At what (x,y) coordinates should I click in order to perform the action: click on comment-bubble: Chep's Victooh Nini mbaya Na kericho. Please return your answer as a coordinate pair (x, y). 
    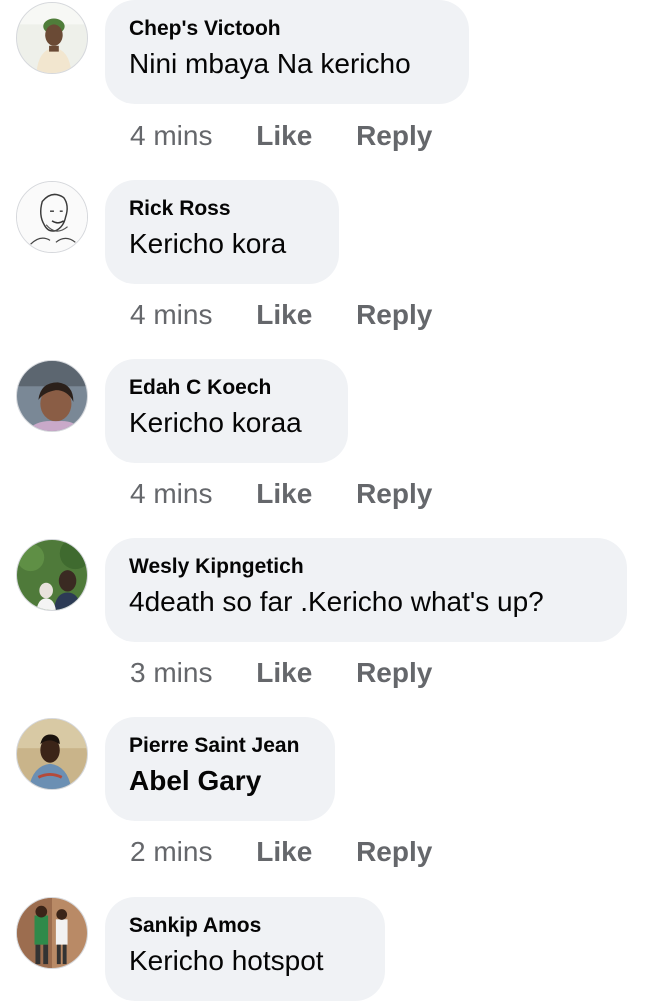
    Looking at the image, I should click on (287, 52).